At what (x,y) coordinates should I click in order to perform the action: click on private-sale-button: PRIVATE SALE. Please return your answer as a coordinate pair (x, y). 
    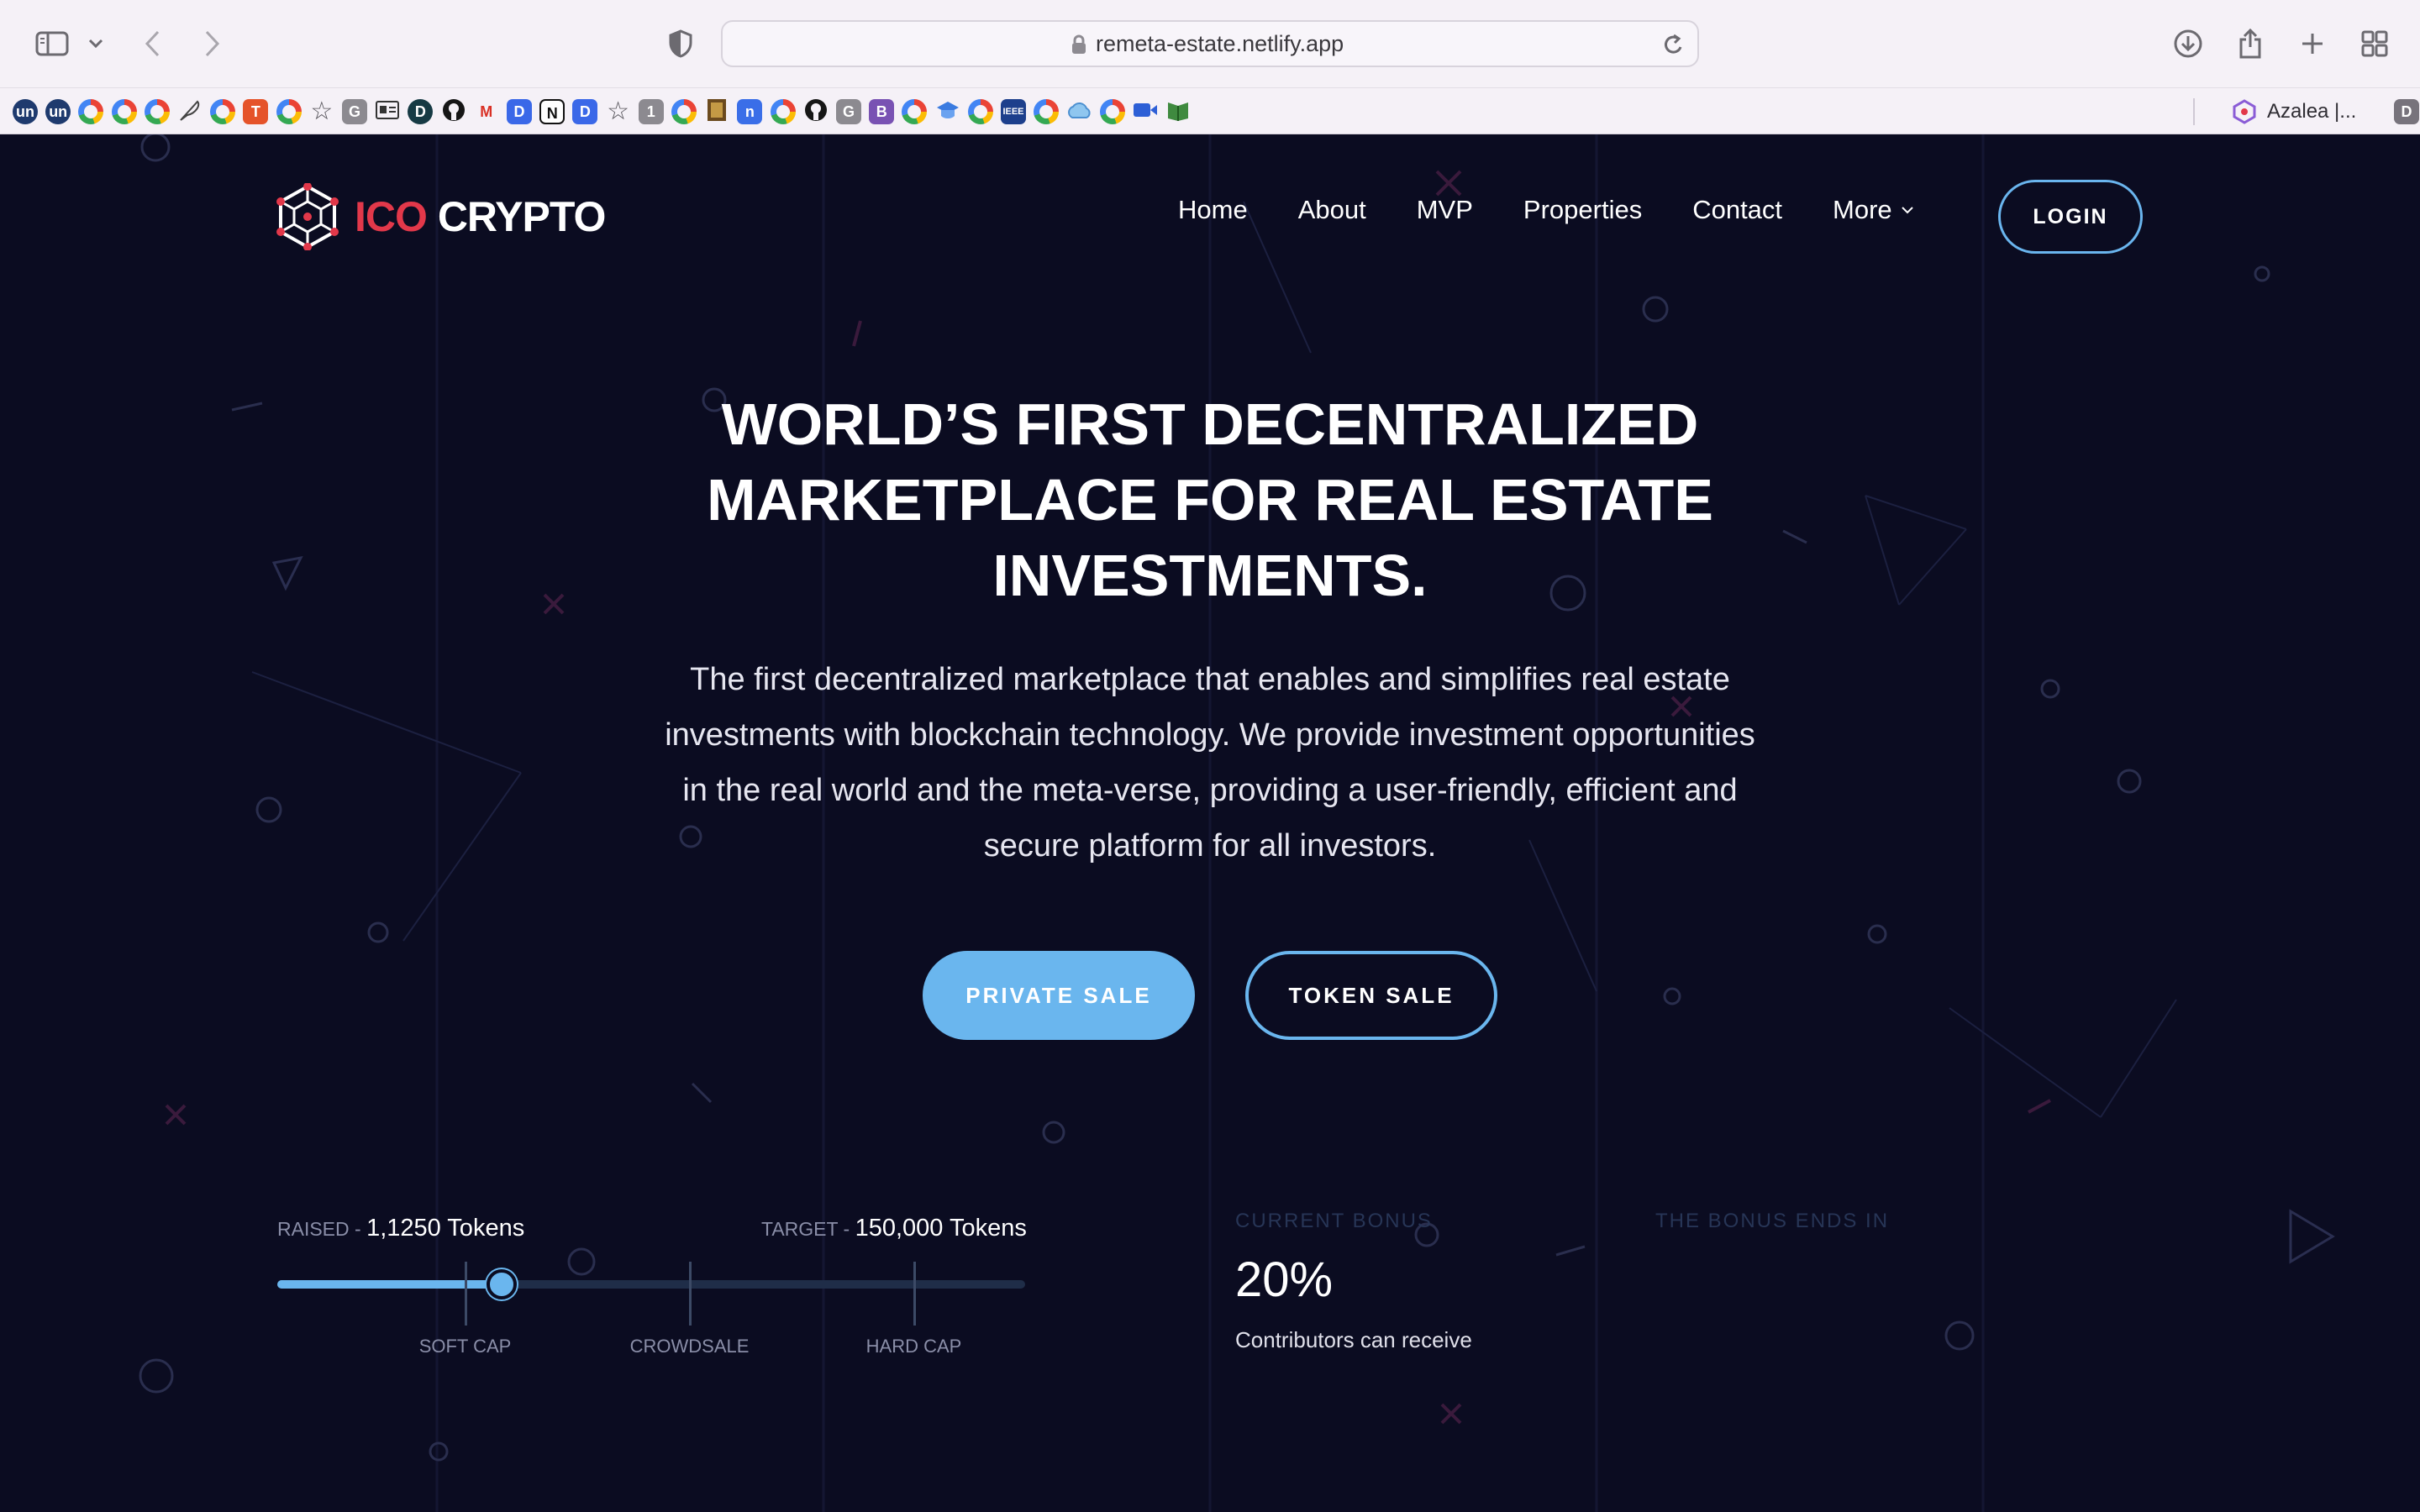
    Looking at the image, I should click on (1059, 995).